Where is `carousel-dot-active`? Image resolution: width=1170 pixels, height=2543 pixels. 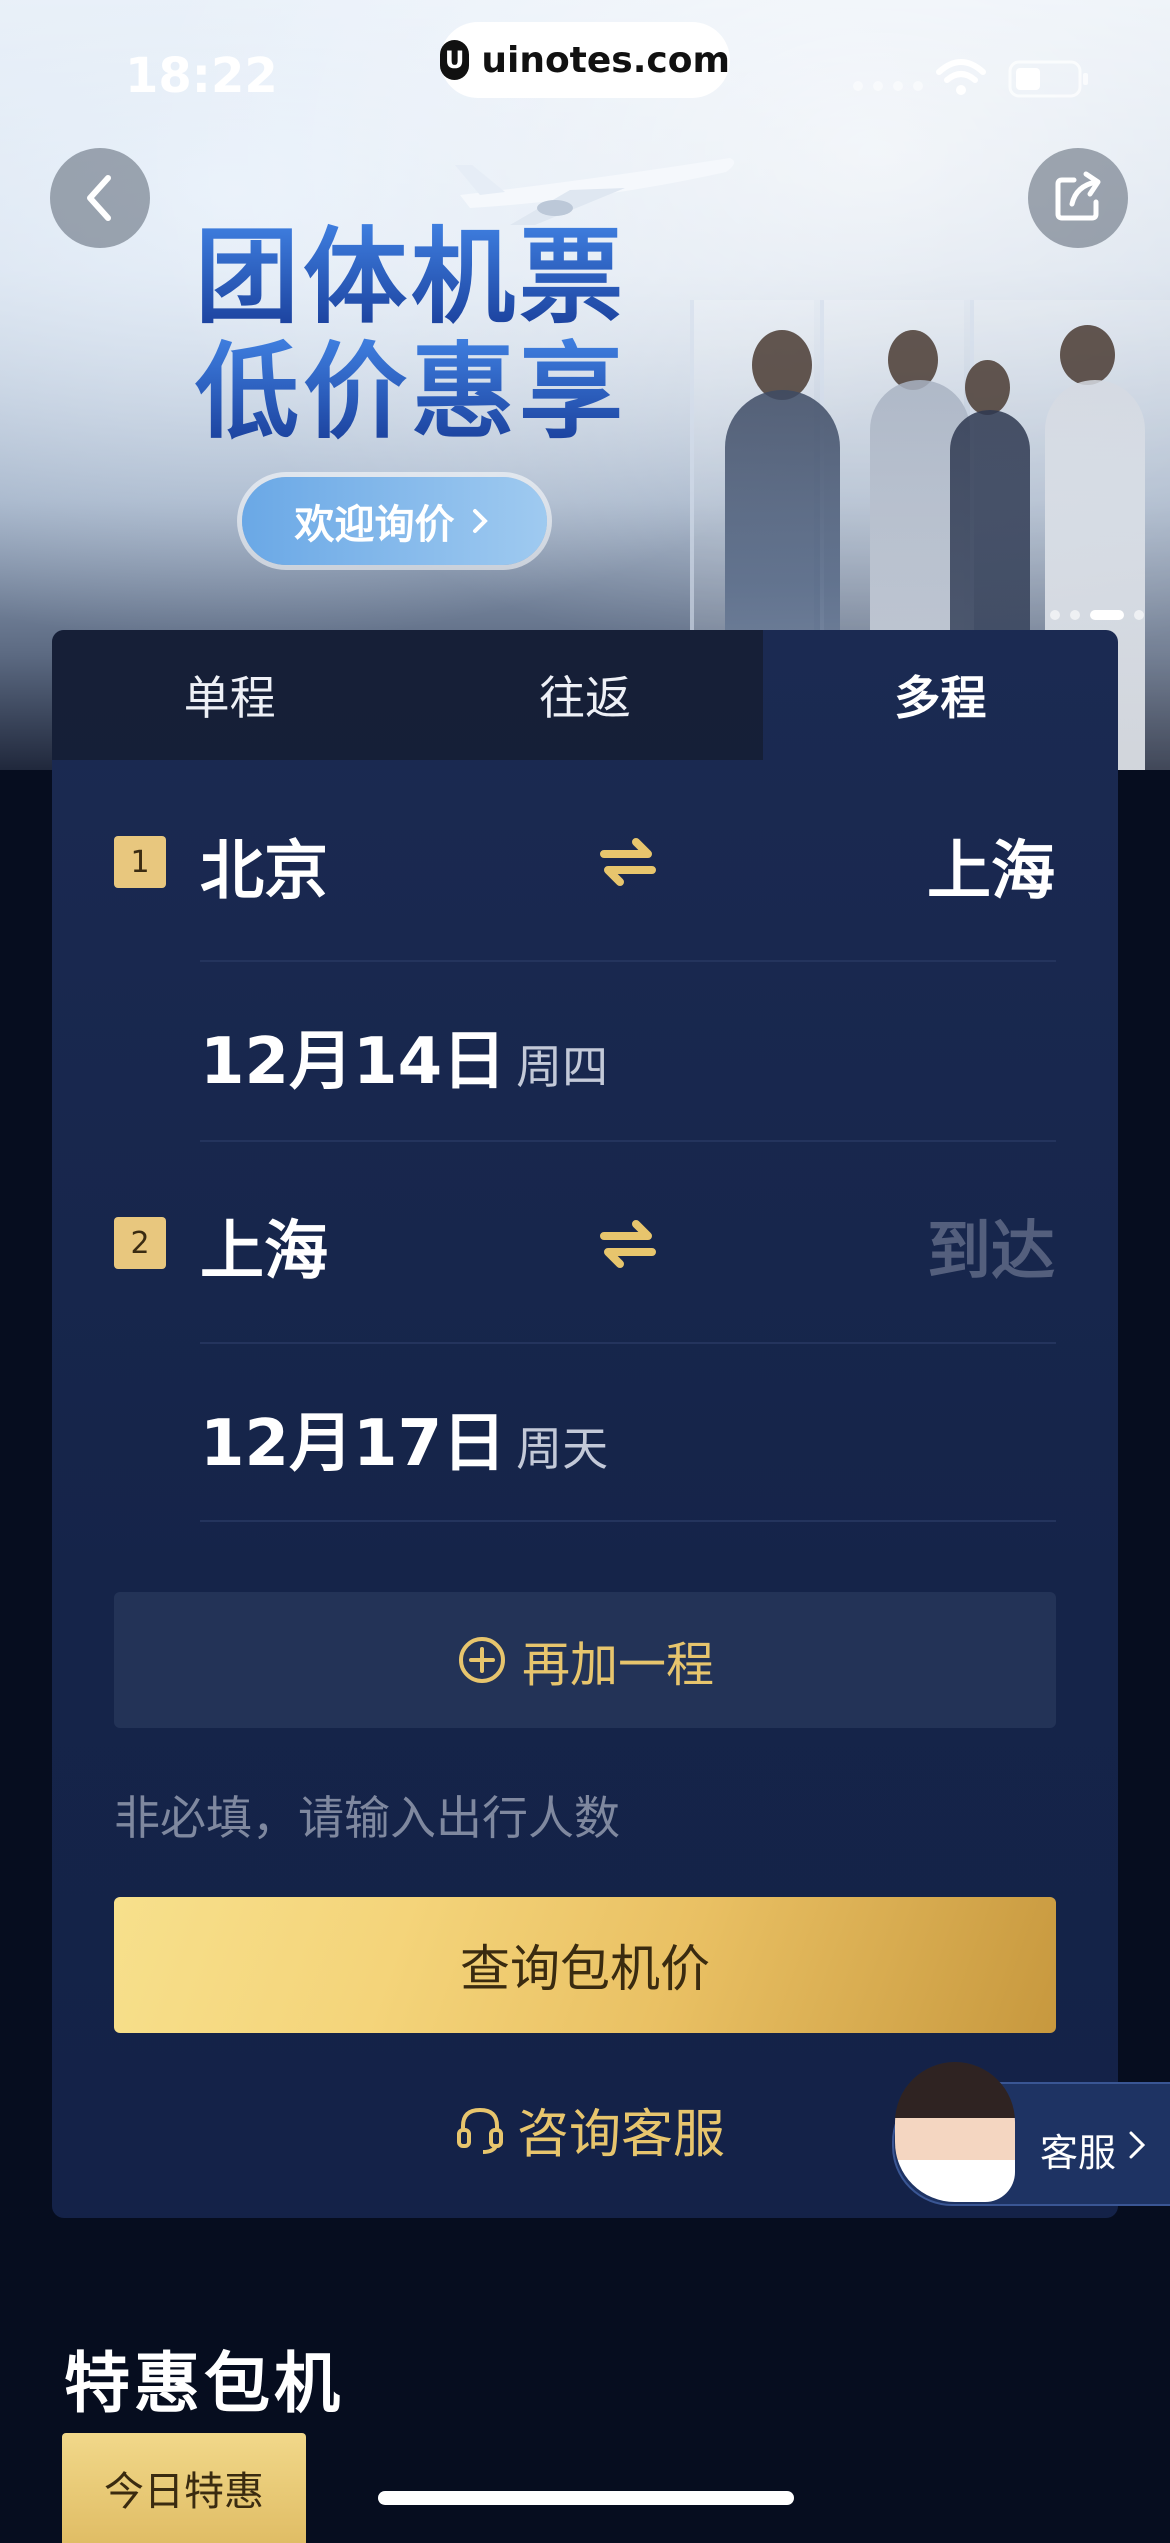 carousel-dot-active is located at coordinates (1107, 615).